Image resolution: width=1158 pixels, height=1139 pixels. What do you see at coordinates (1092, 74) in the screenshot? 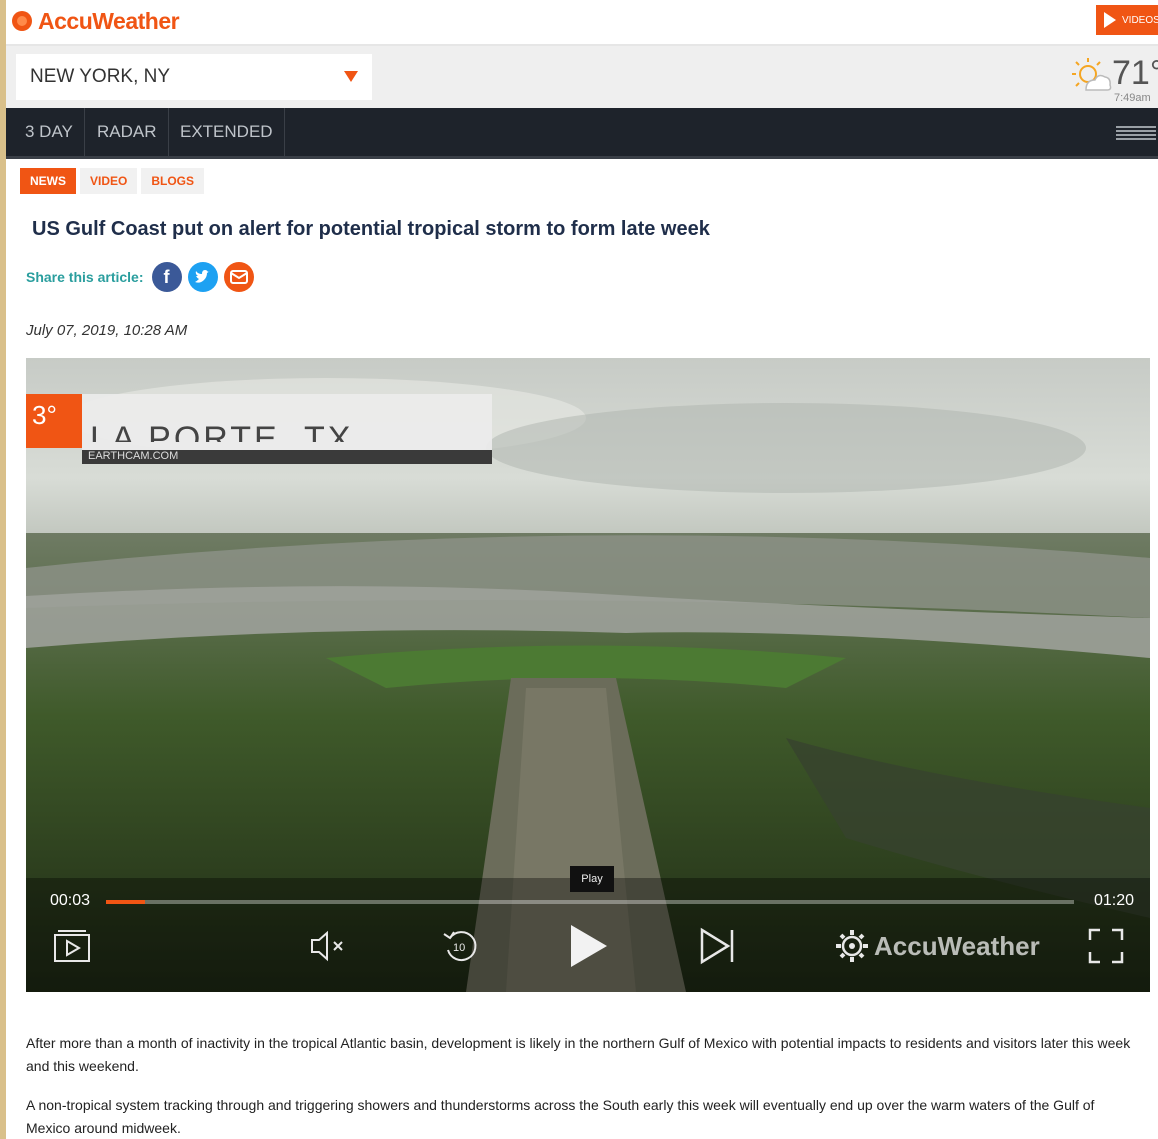
I see `partly-sunny-icon` at bounding box center [1092, 74].